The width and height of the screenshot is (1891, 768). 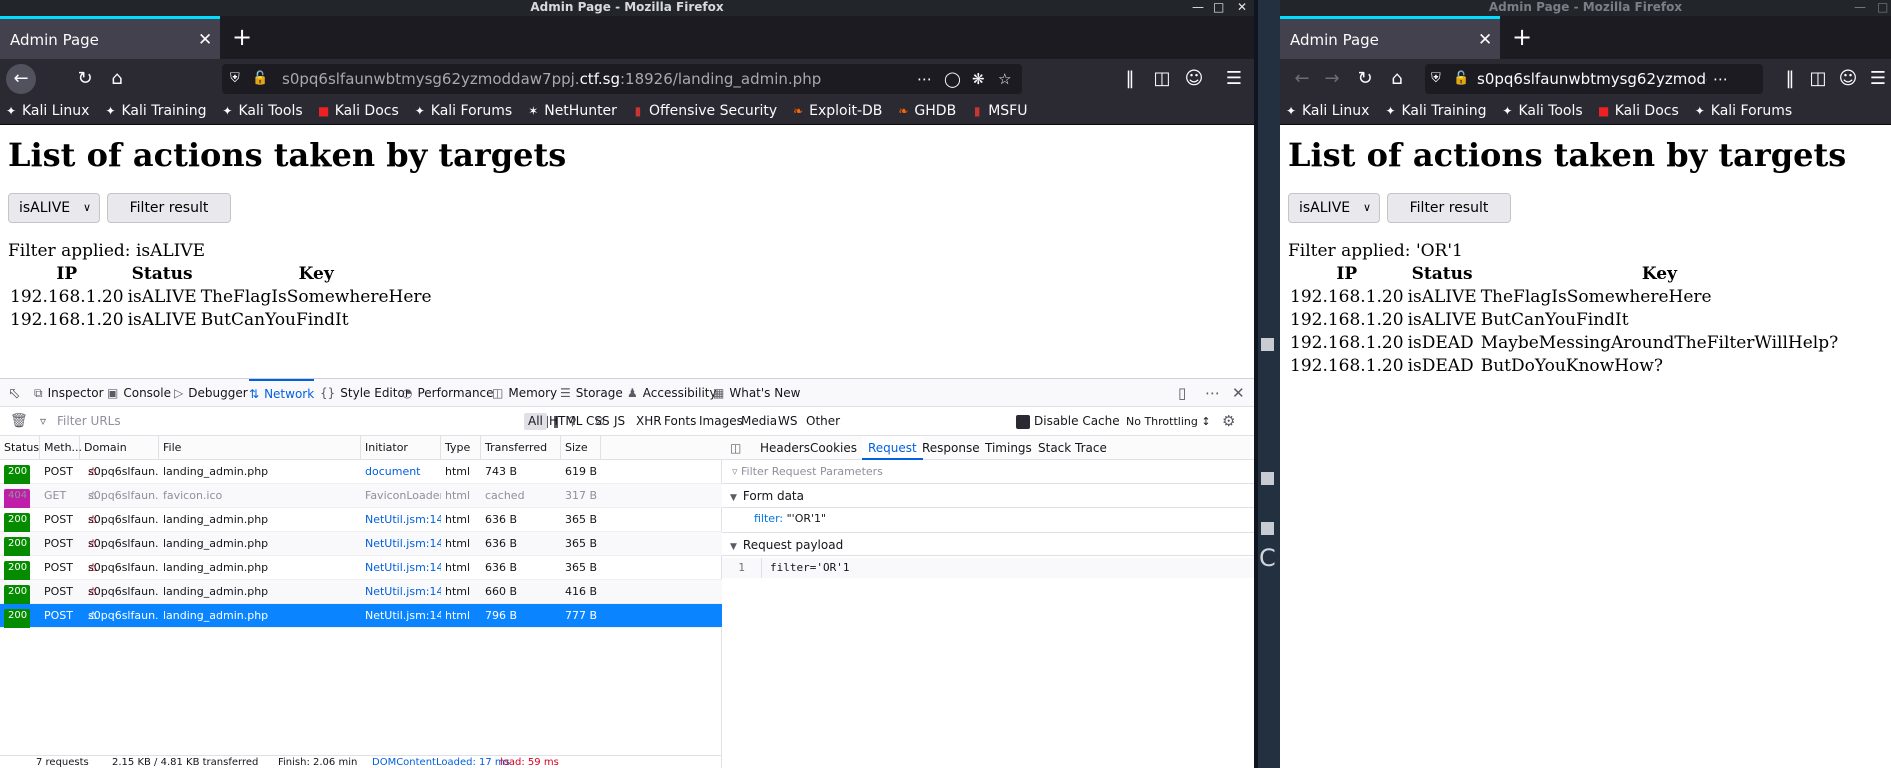 What do you see at coordinates (649, 421) in the screenshot?
I see `type-filter-xhr: XHR` at bounding box center [649, 421].